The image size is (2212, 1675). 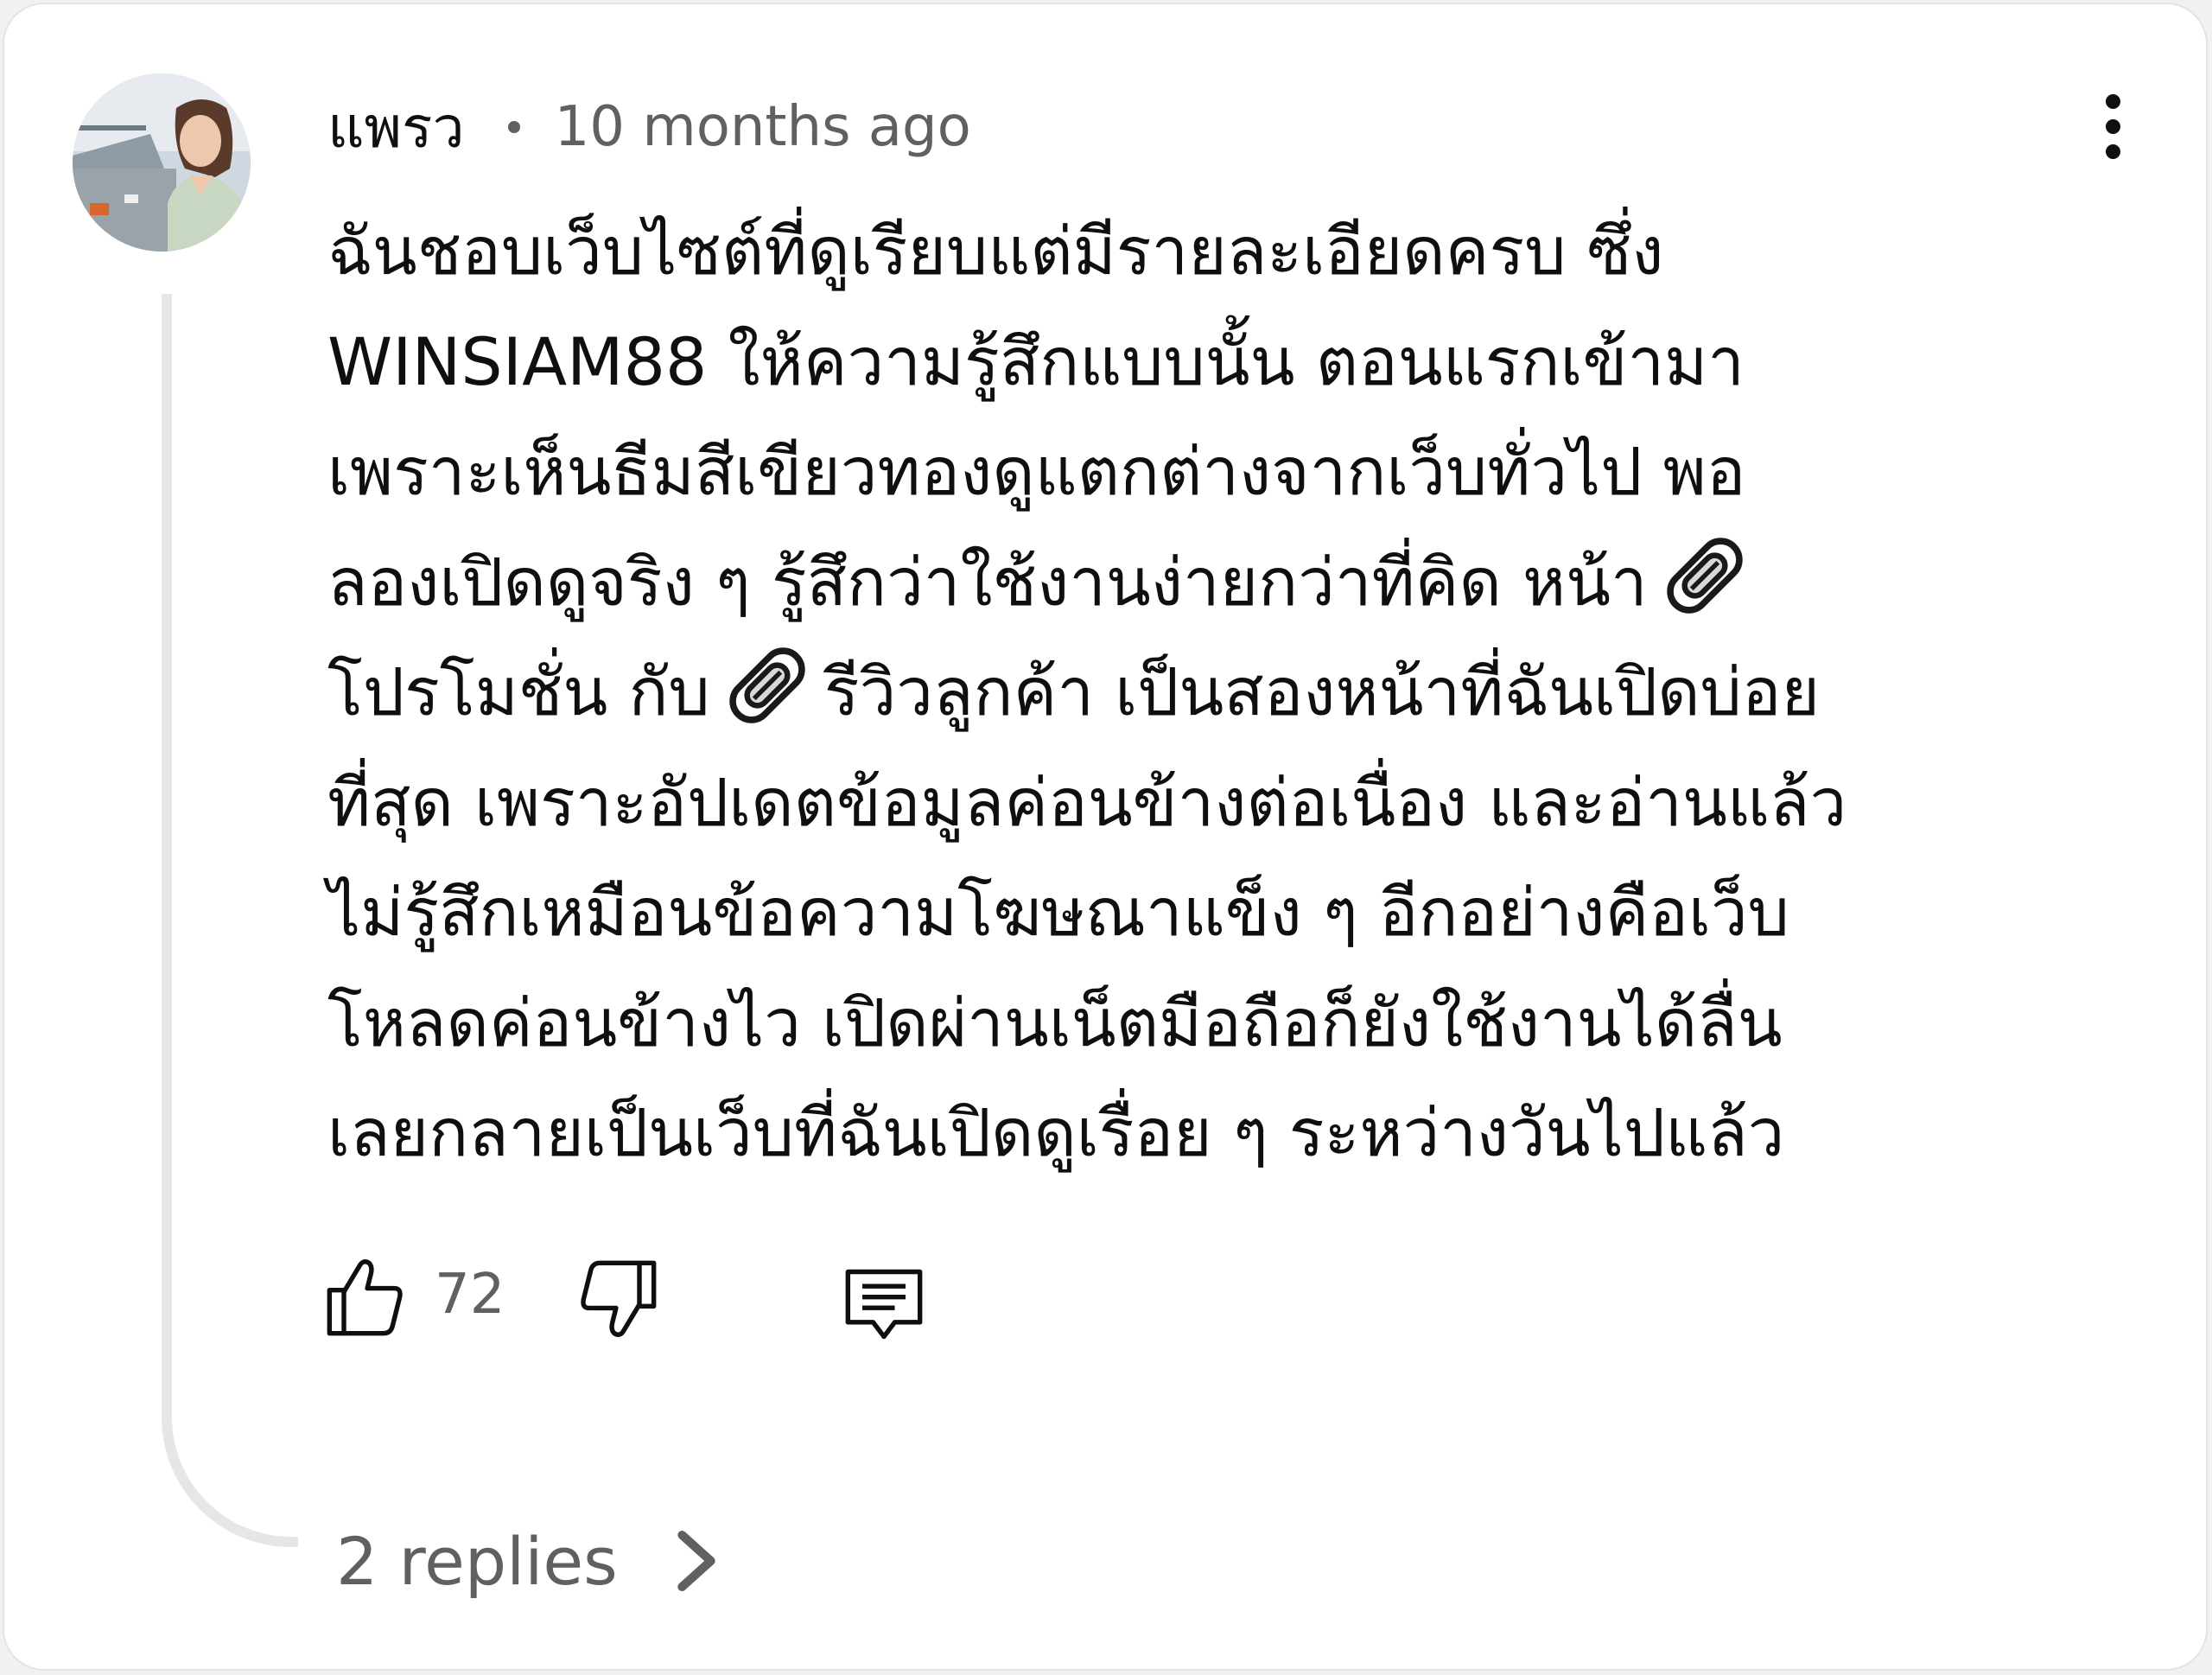 I want to click on comment-actions: 72, so click(x=650, y=1296).